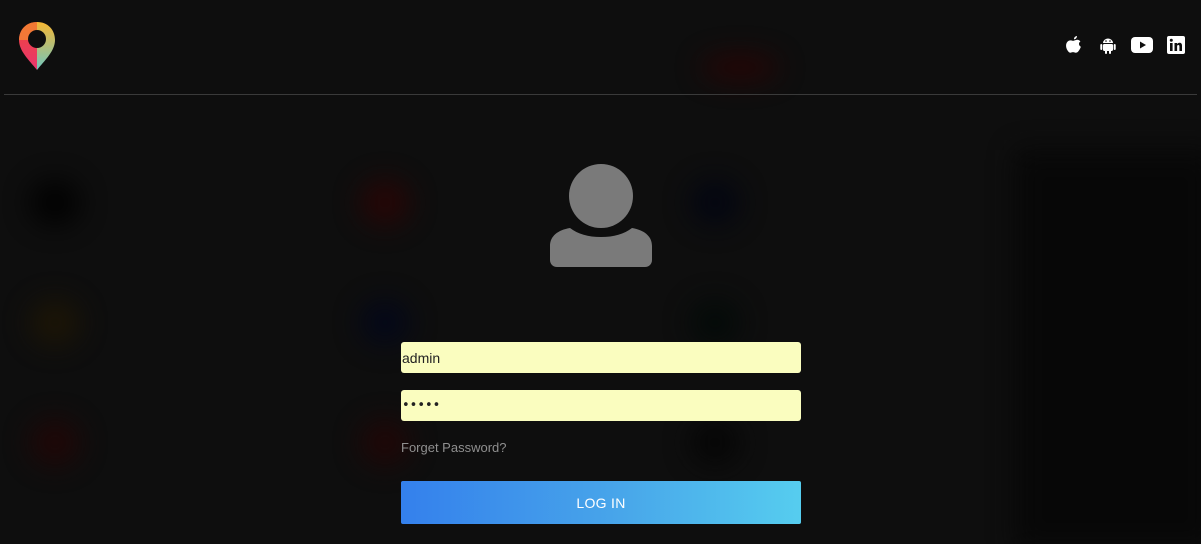  What do you see at coordinates (1176, 45) in the screenshot?
I see `linkedin-icon` at bounding box center [1176, 45].